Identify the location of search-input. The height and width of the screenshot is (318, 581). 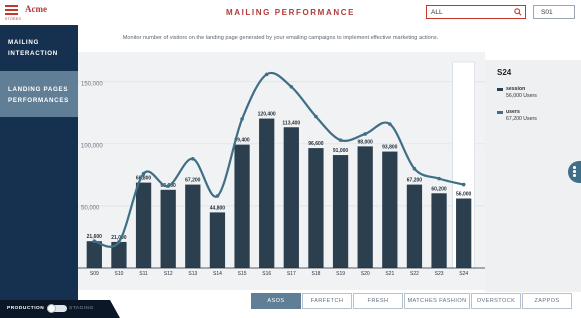
(471, 12).